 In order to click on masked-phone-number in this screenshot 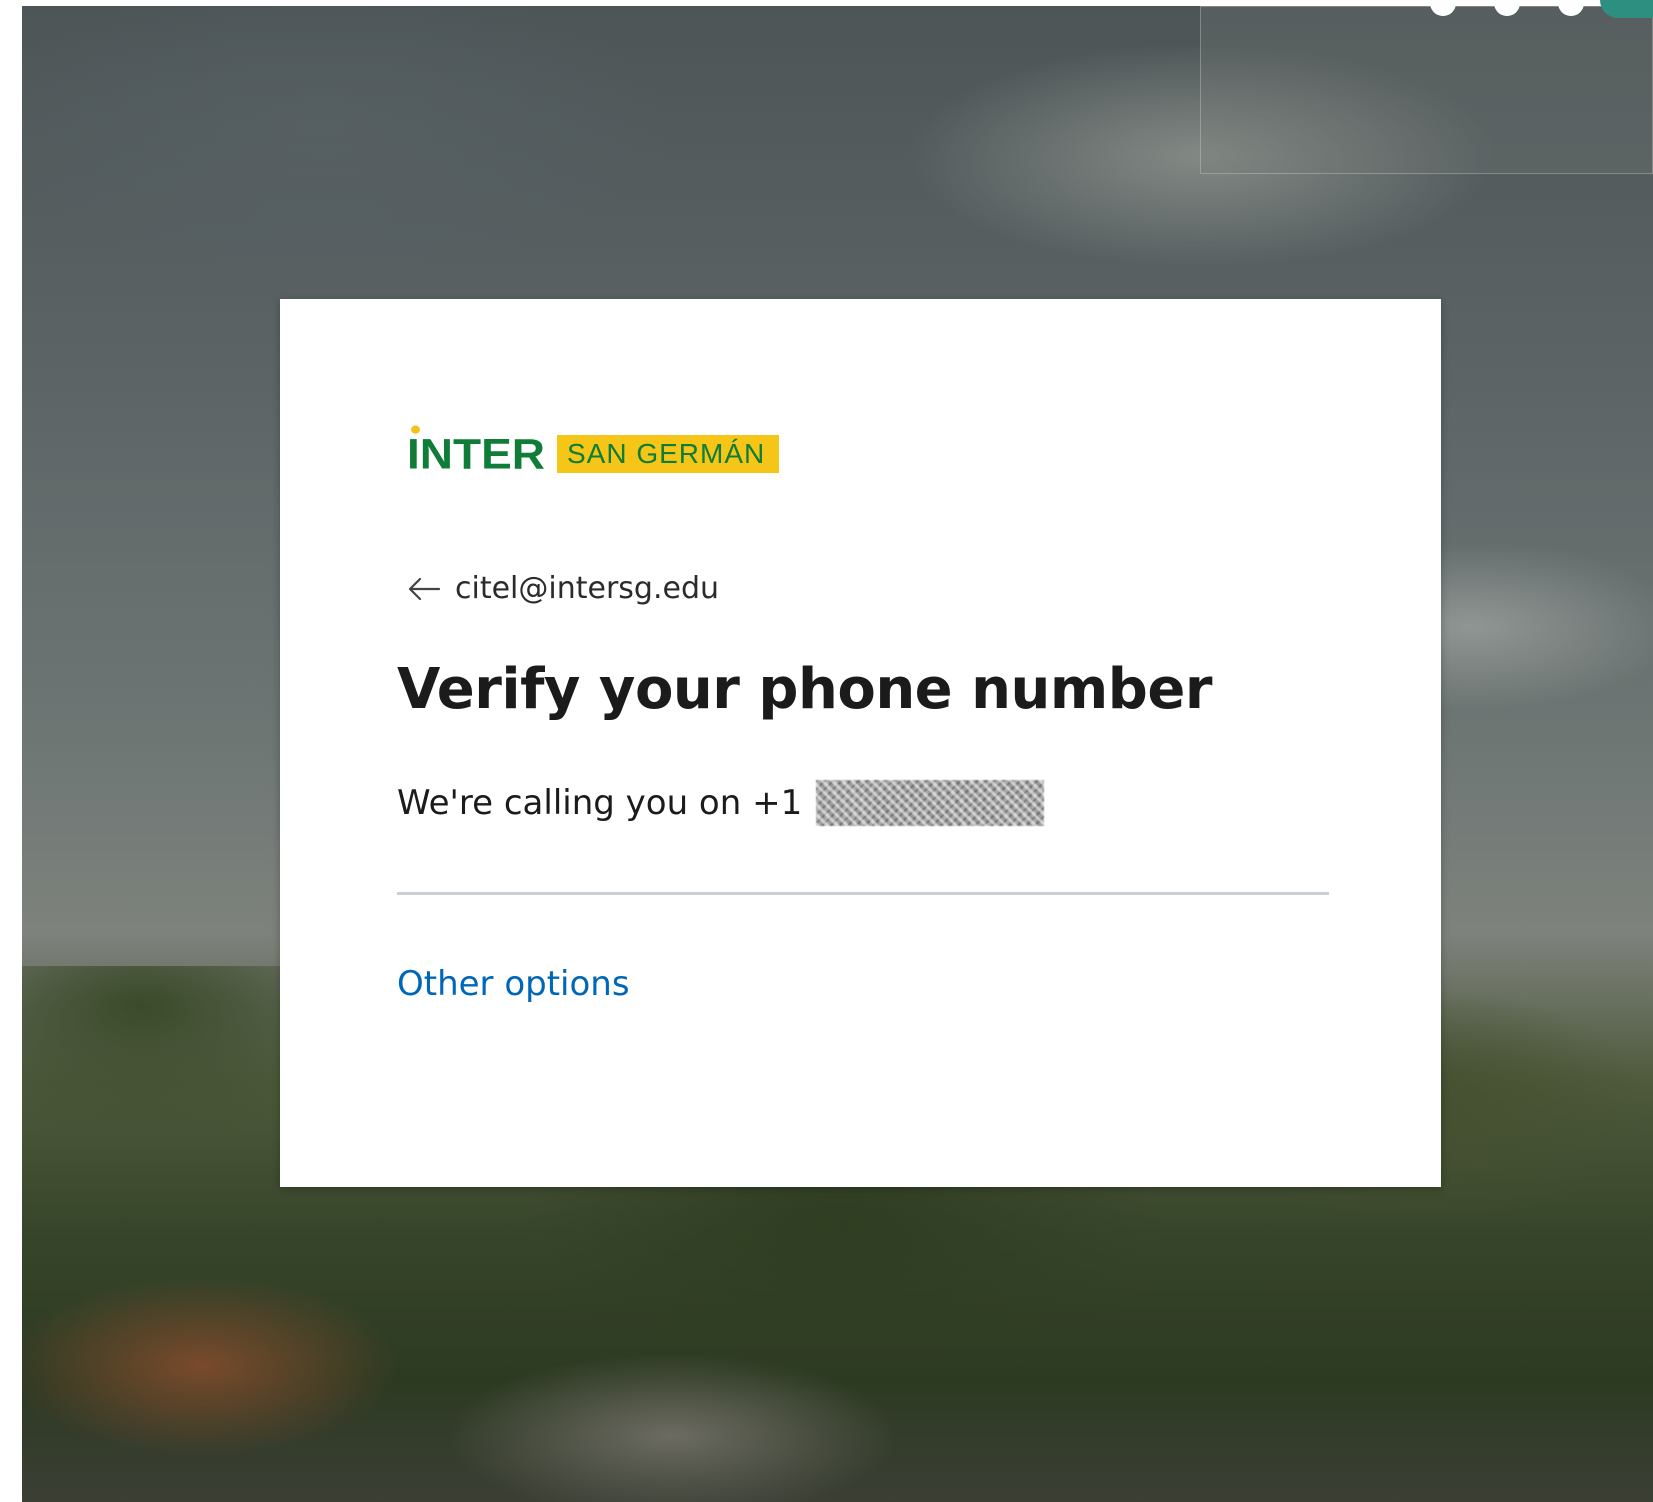, I will do `click(930, 803)`.